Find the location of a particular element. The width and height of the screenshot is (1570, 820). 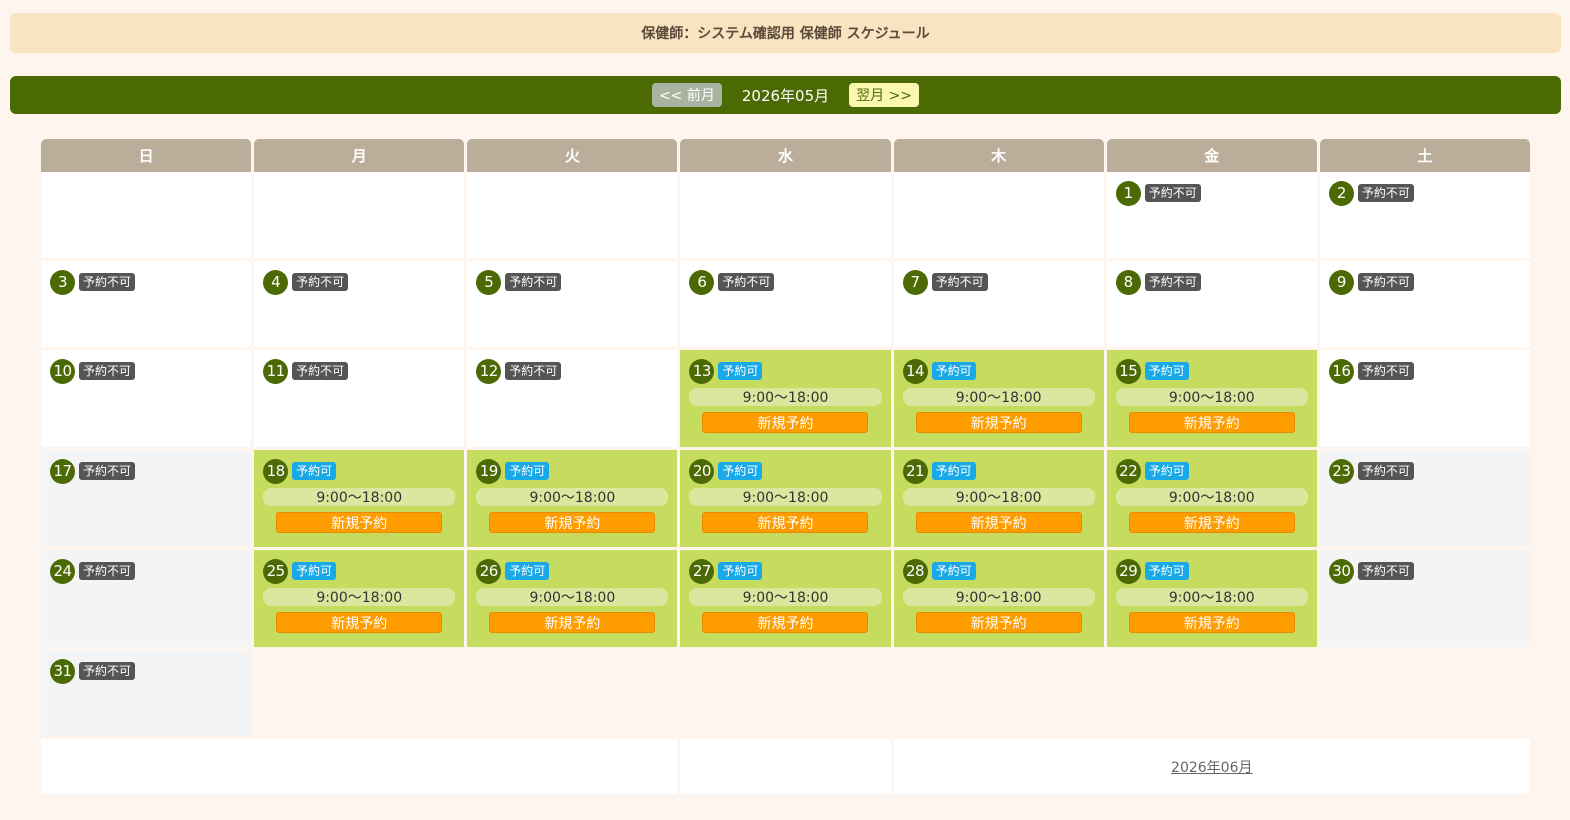

day-number: 26 is located at coordinates (489, 571).